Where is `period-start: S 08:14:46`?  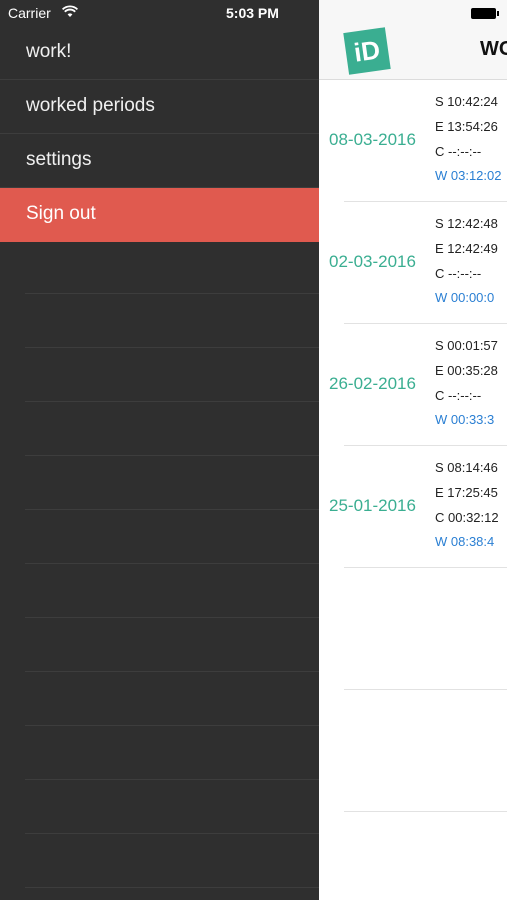
period-start: S 08:14:46 is located at coordinates (466, 467).